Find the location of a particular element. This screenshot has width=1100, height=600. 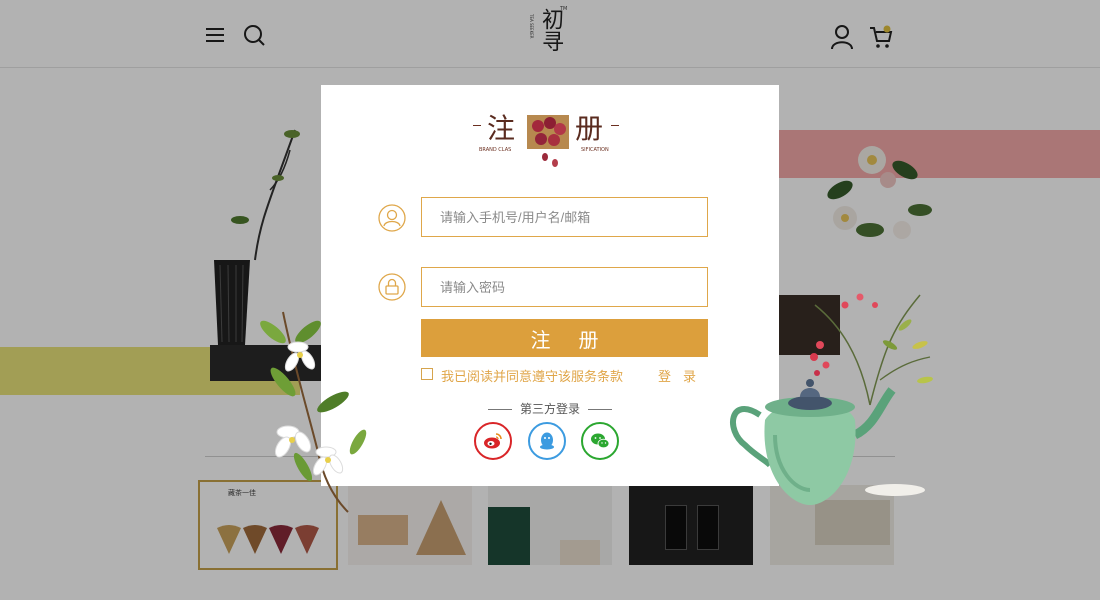

logo-dash-left is located at coordinates (477, 125).